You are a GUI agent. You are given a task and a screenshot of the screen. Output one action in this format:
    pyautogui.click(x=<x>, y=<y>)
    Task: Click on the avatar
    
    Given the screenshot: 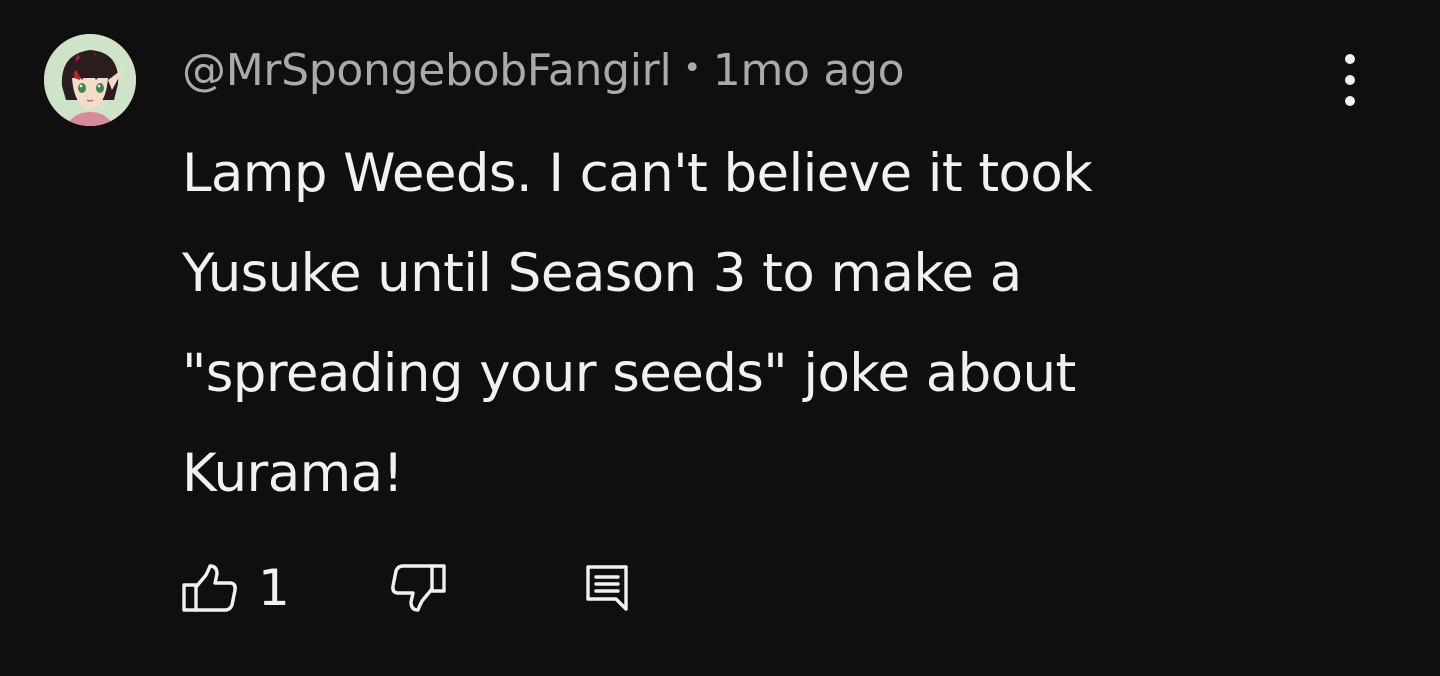 What is the action you would take?
    pyautogui.click(x=90, y=80)
    